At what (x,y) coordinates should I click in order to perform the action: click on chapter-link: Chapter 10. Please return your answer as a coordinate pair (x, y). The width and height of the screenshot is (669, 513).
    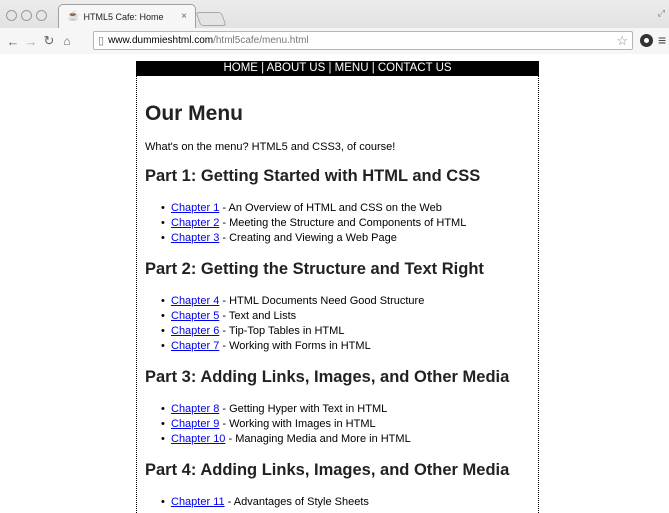
    Looking at the image, I should click on (198, 439).